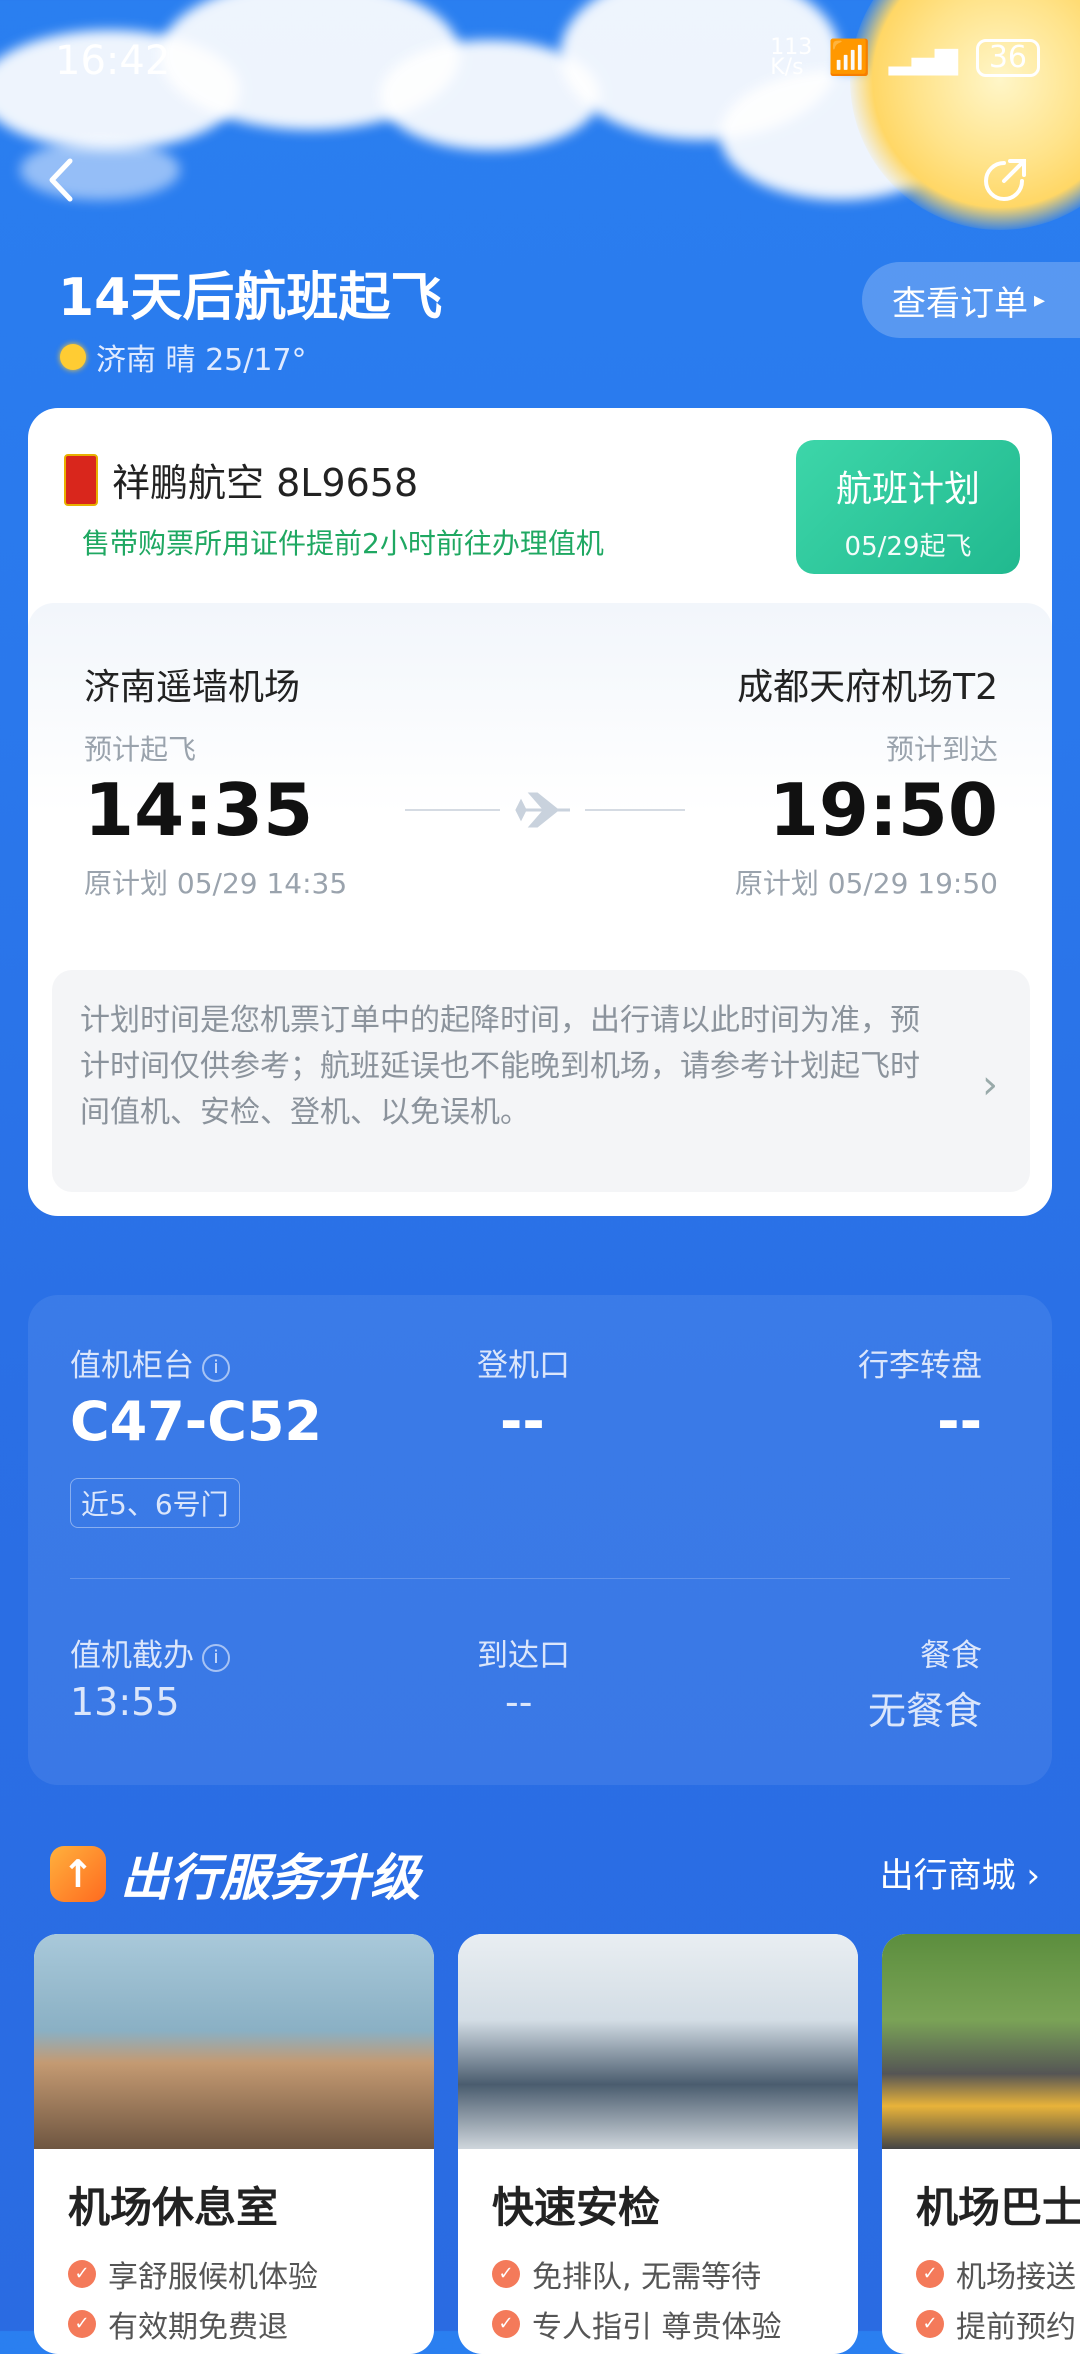 The height and width of the screenshot is (2354, 1080). What do you see at coordinates (540, 1578) in the screenshot?
I see `divider` at bounding box center [540, 1578].